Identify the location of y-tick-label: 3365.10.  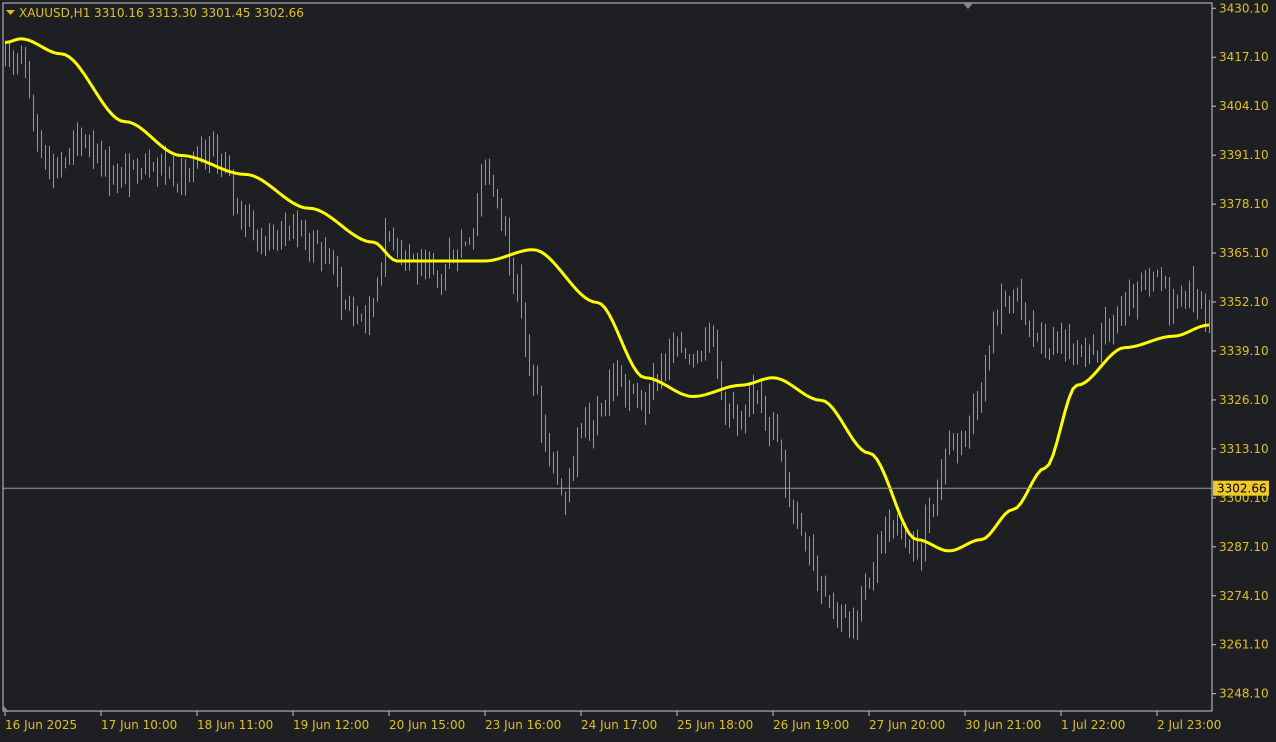
(1244, 253).